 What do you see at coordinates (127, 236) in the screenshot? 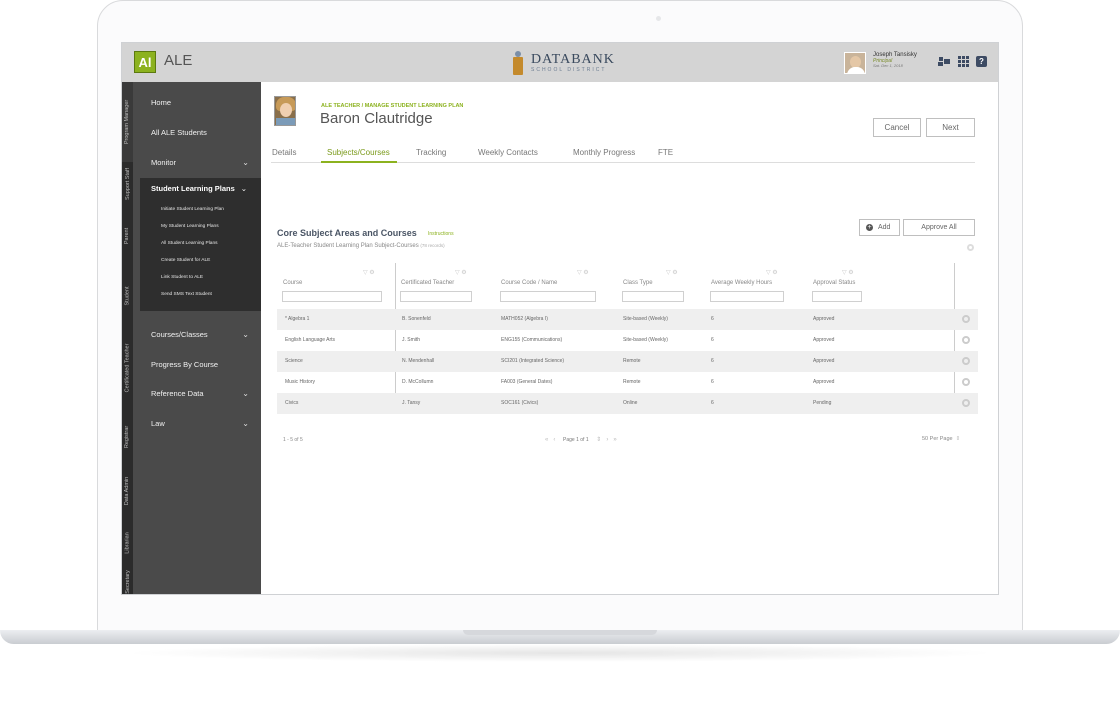
I see `role-tab-parent: Parent` at bounding box center [127, 236].